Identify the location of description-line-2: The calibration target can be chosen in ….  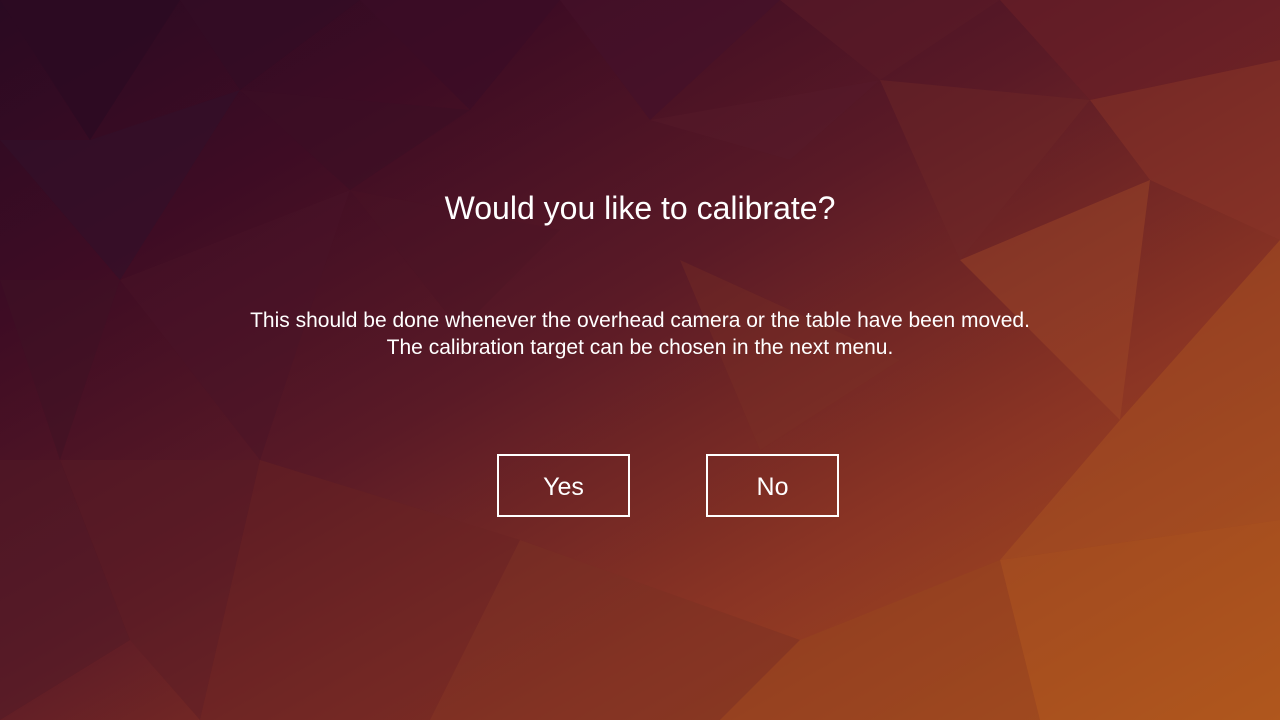
(640, 347).